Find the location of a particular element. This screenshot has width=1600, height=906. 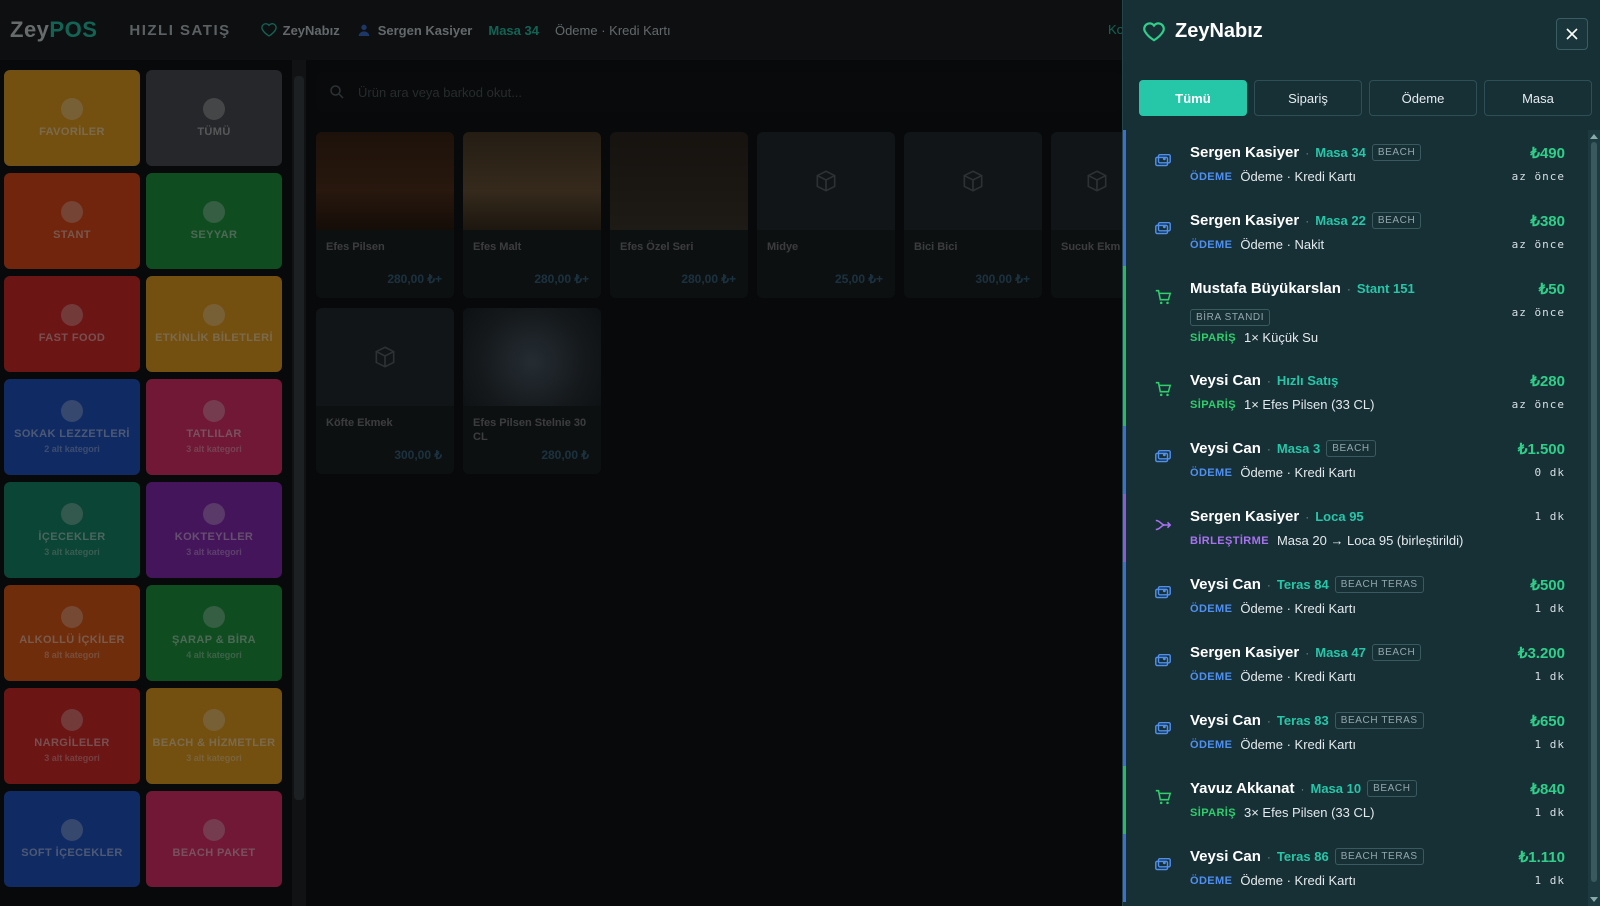

payment-icon is located at coordinates (1163, 593).